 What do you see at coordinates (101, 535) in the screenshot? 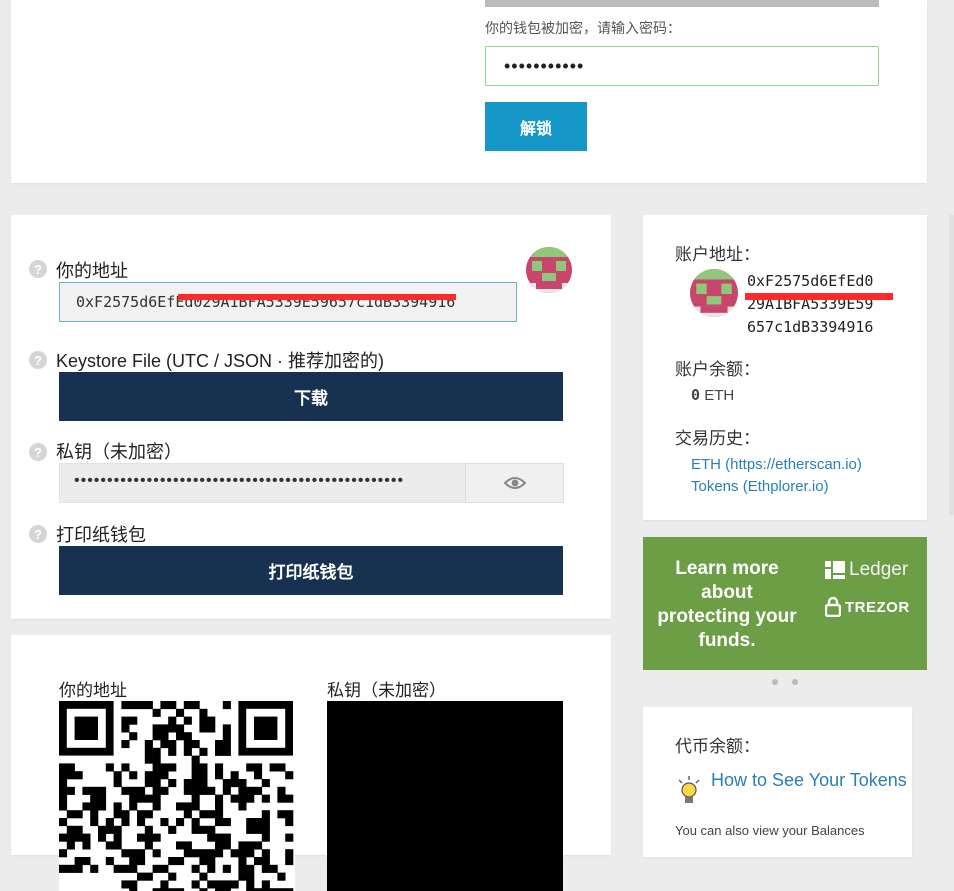
I see `print-label: 打印纸钱包` at bounding box center [101, 535].